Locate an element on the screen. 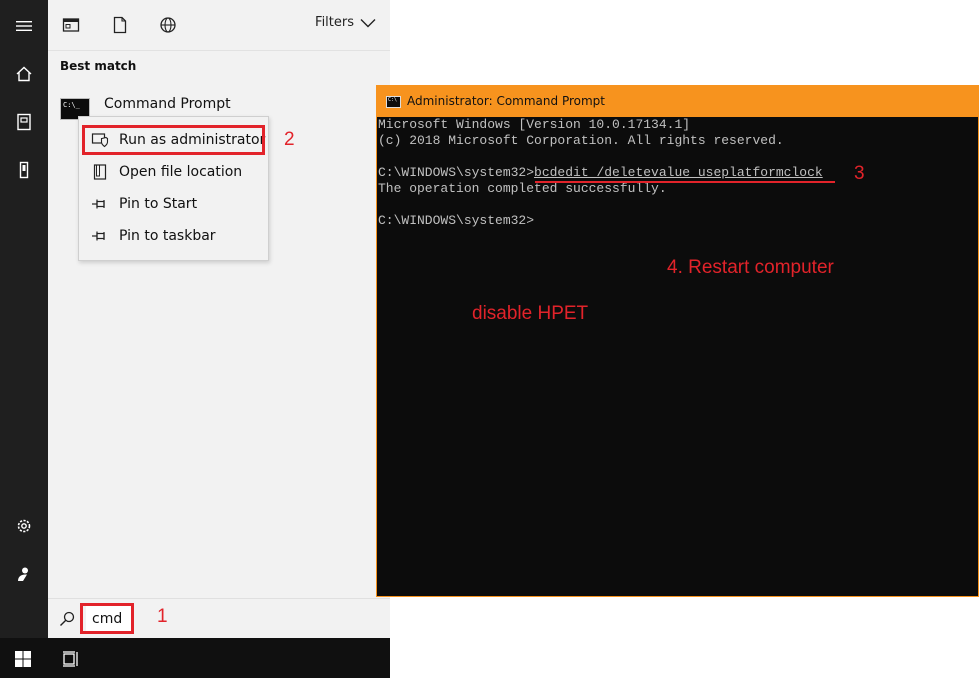 The image size is (979, 678). taskbar is located at coordinates (195, 658).